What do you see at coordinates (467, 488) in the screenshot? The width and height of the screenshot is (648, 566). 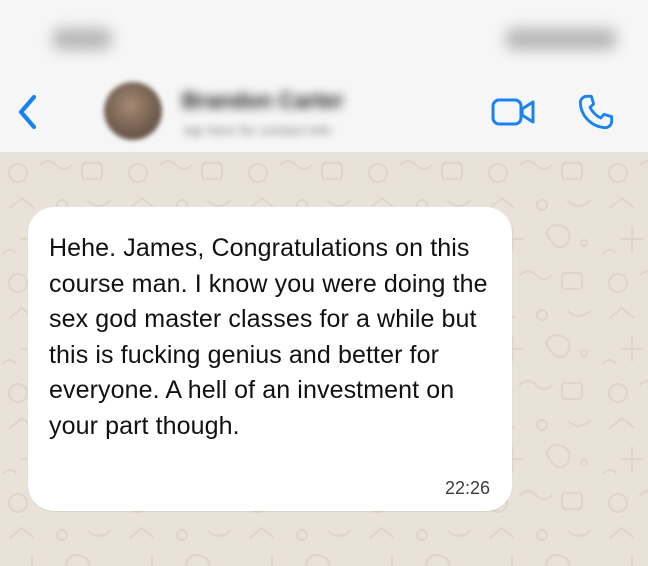 I see `message-timestamp: 22:26` at bounding box center [467, 488].